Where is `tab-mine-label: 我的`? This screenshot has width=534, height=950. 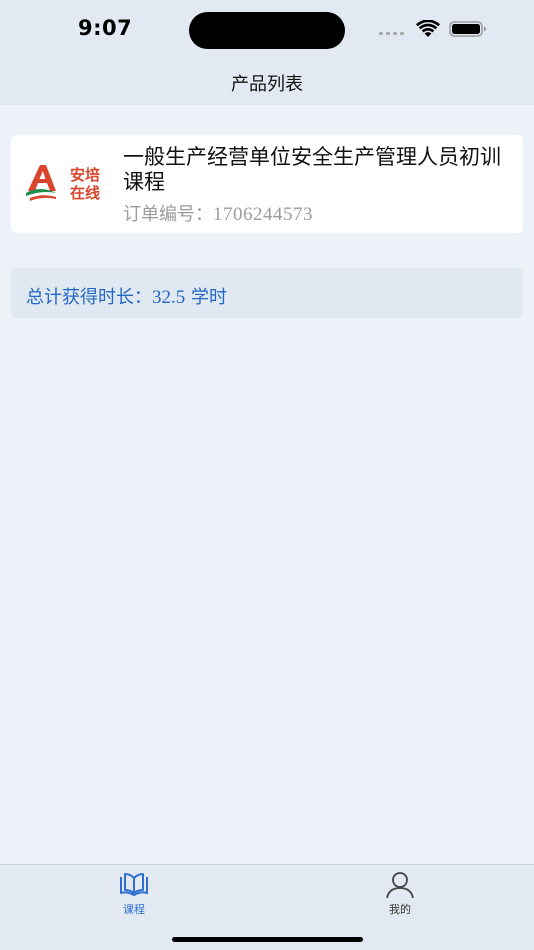 tab-mine-label: 我的 is located at coordinates (400, 909).